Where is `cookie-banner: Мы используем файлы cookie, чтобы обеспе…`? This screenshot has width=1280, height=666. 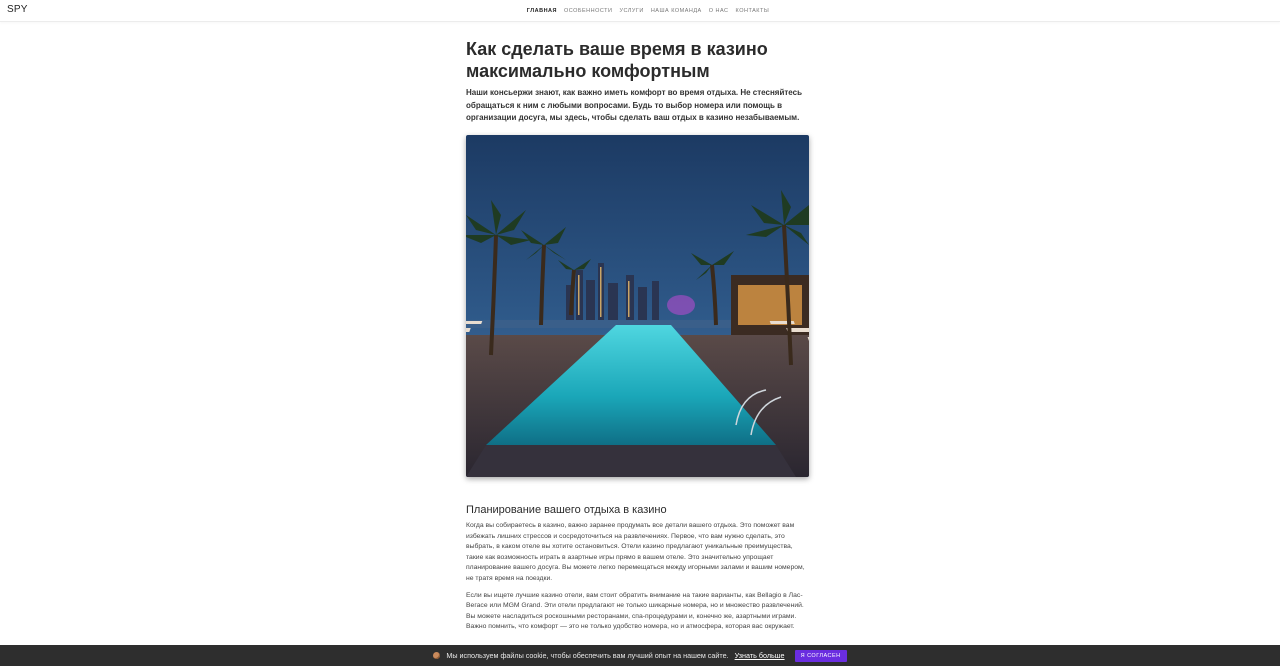 cookie-banner: Мы используем файлы cookie, чтобы обеспе… is located at coordinates (640, 655).